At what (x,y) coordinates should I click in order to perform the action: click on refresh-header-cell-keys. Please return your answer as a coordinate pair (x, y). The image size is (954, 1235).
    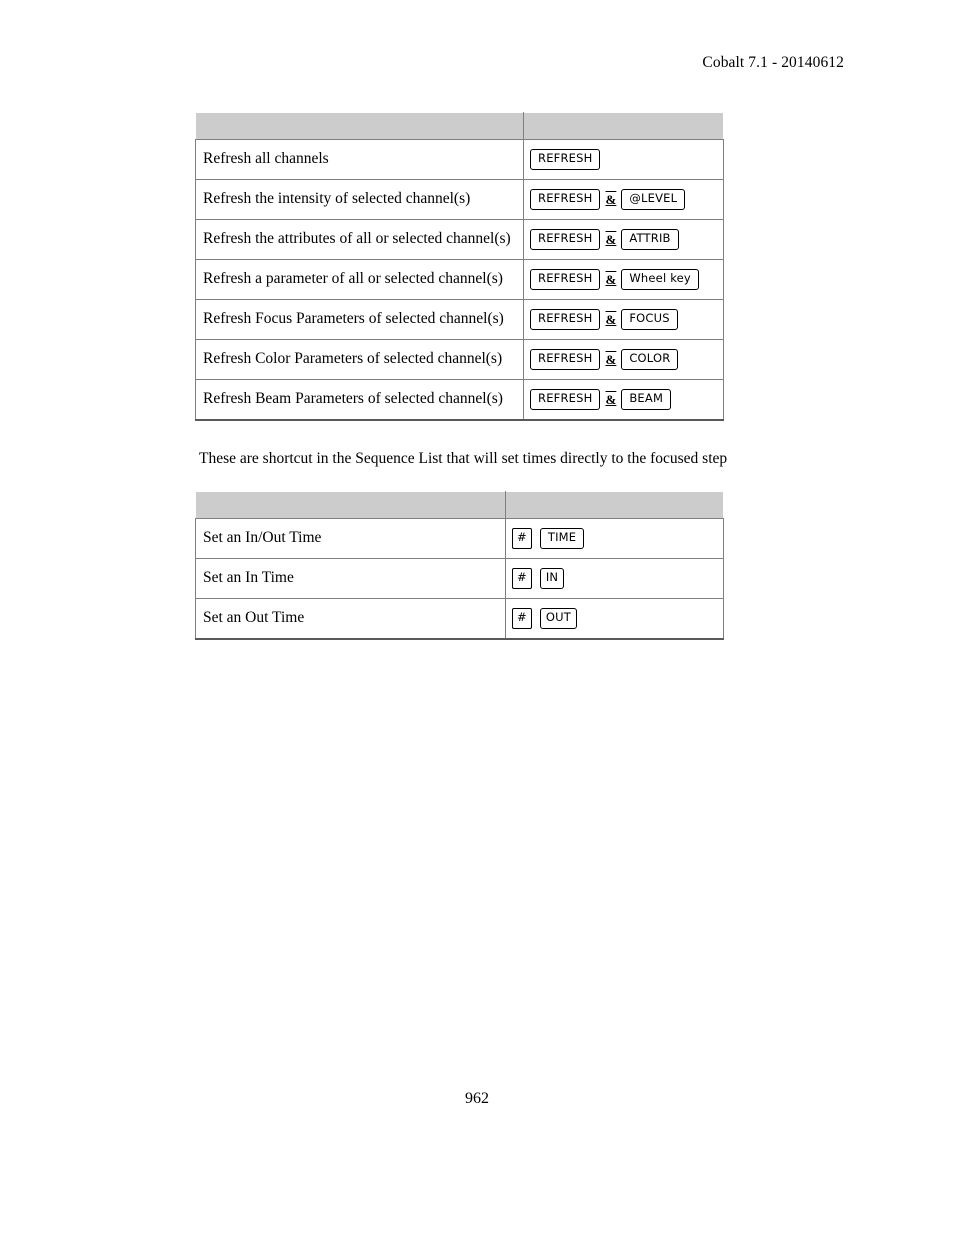
    Looking at the image, I should click on (623, 126).